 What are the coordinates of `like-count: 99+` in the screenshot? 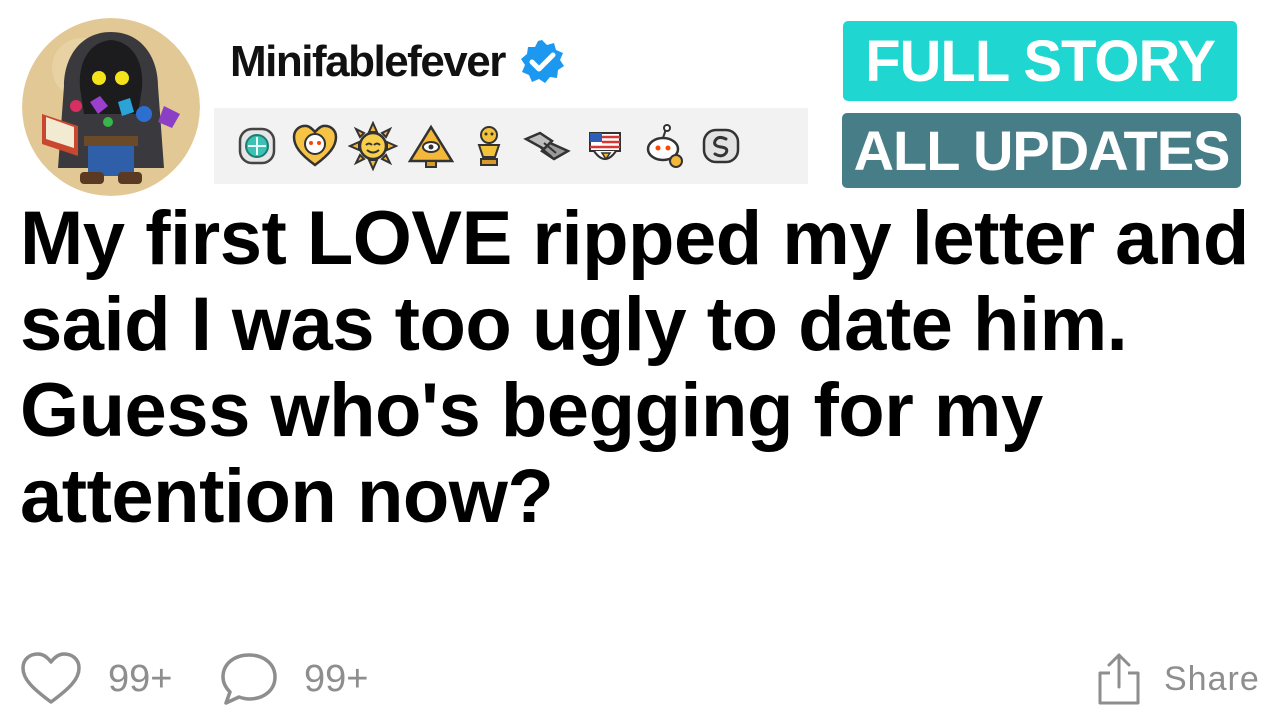 It's located at (140, 678).